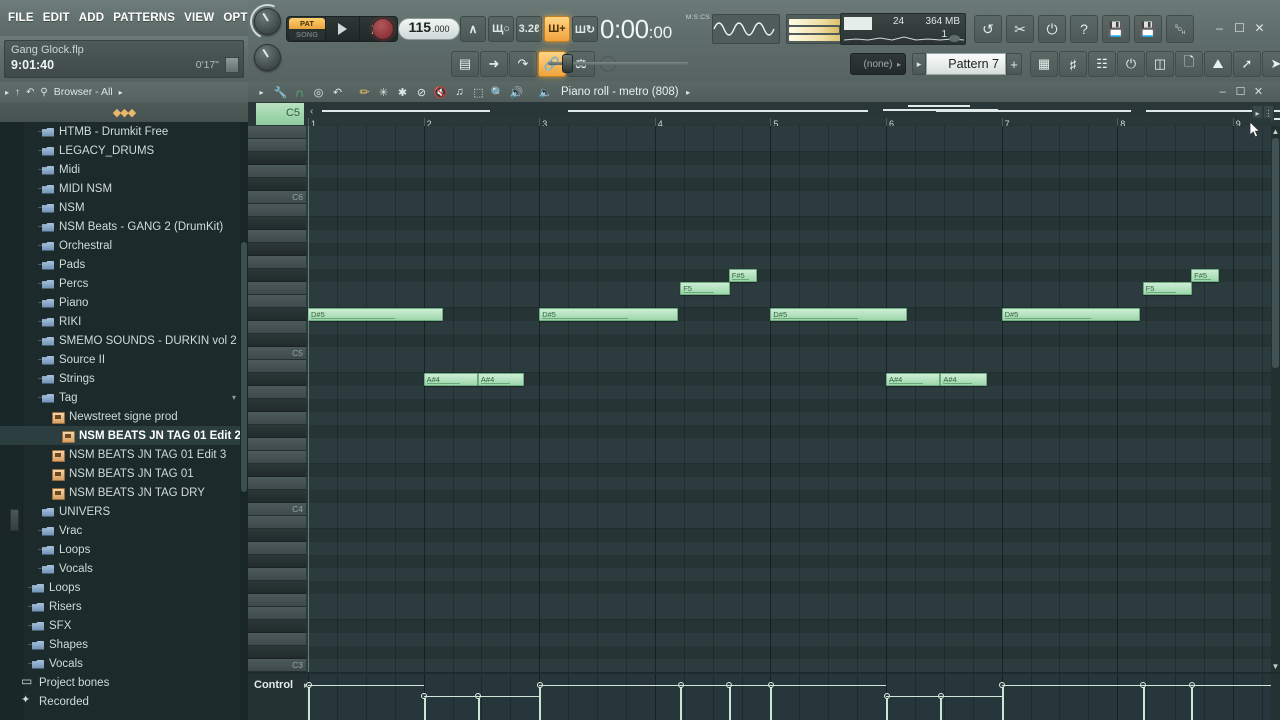 The image size is (1280, 720). I want to click on menu-item-file: FILE, so click(21, 18).